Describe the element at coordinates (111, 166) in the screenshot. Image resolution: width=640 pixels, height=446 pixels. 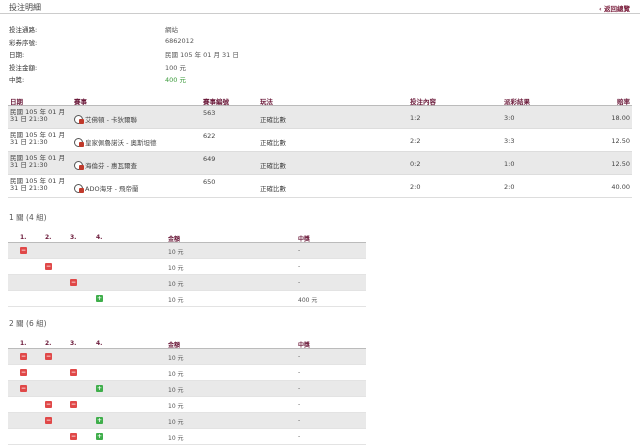
I see `bet-match-name: 海倫芬 - 惠瓦爾查` at that location.